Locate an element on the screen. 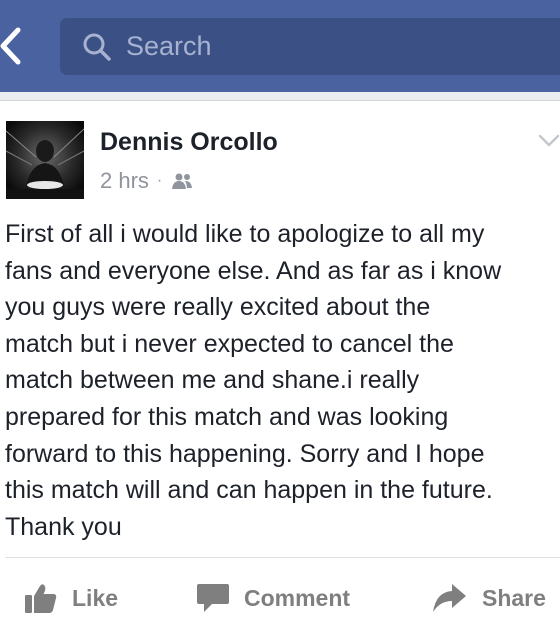 The height and width of the screenshot is (638, 560). top-navigation-bar is located at coordinates (280, 46).